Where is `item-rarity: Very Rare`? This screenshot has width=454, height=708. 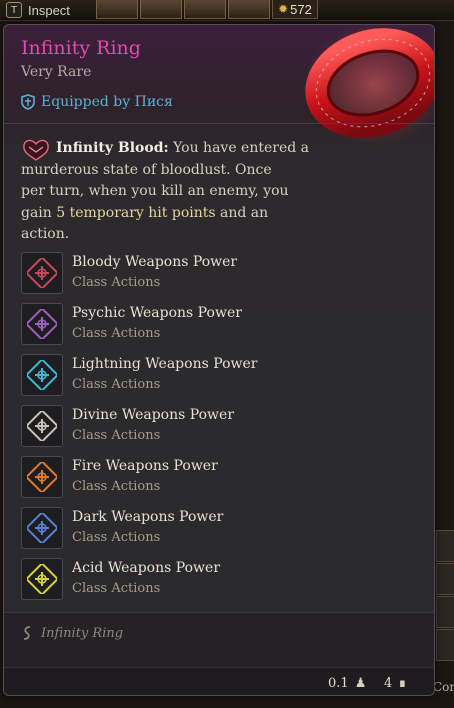 item-rarity: Very Rare is located at coordinates (56, 72).